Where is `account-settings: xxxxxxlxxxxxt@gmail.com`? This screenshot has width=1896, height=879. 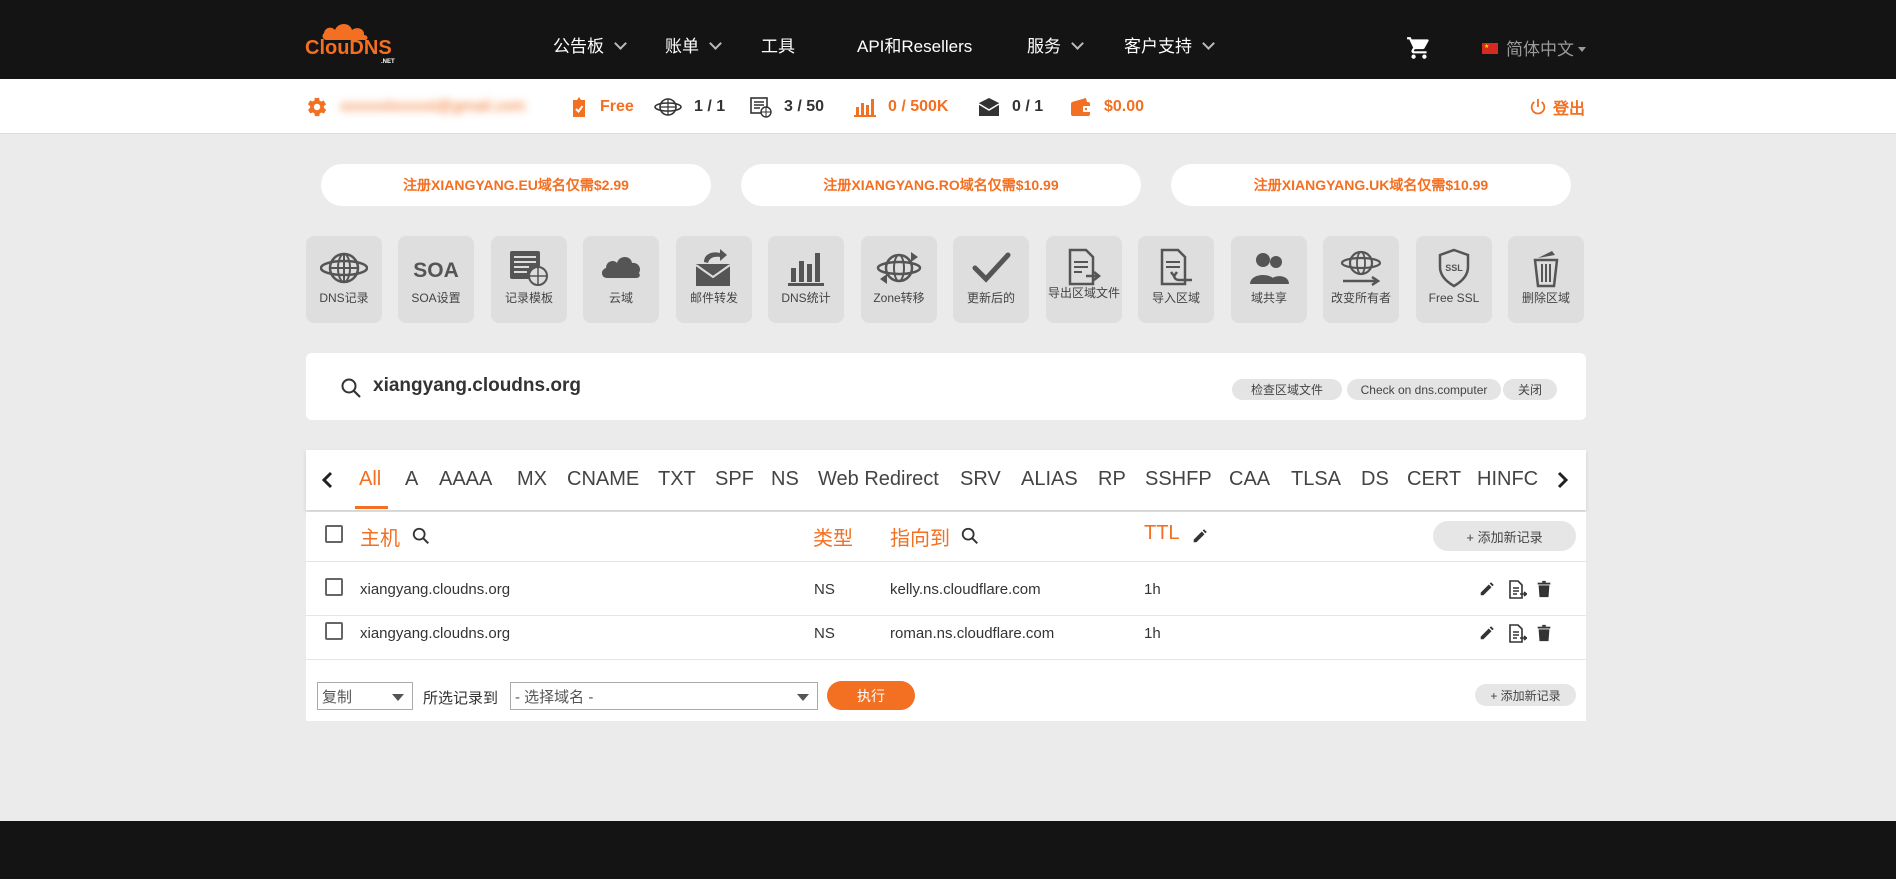
account-settings: xxxxxxlxxxxxt@gmail.com is located at coordinates (415, 106).